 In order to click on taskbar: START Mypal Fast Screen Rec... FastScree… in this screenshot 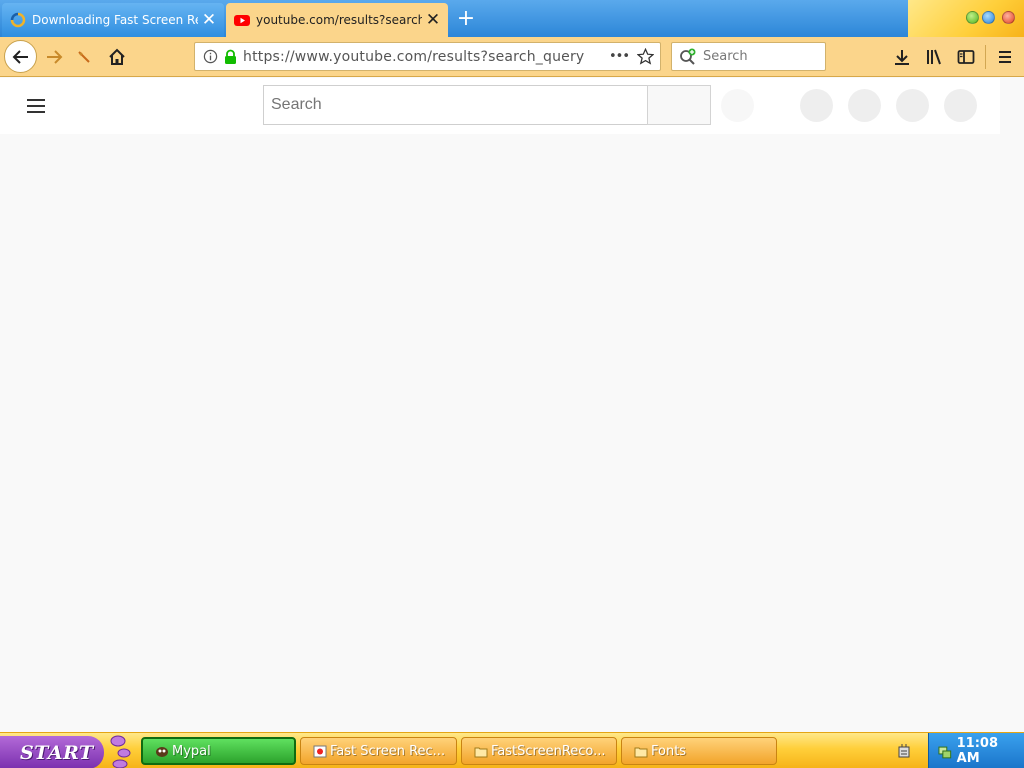, I will do `click(512, 750)`.